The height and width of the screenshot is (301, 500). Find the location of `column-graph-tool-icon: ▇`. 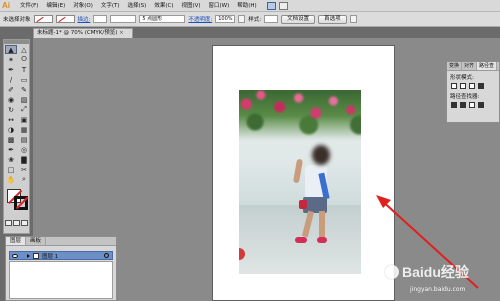

column-graph-tool-icon: ▇ is located at coordinates (24, 159).